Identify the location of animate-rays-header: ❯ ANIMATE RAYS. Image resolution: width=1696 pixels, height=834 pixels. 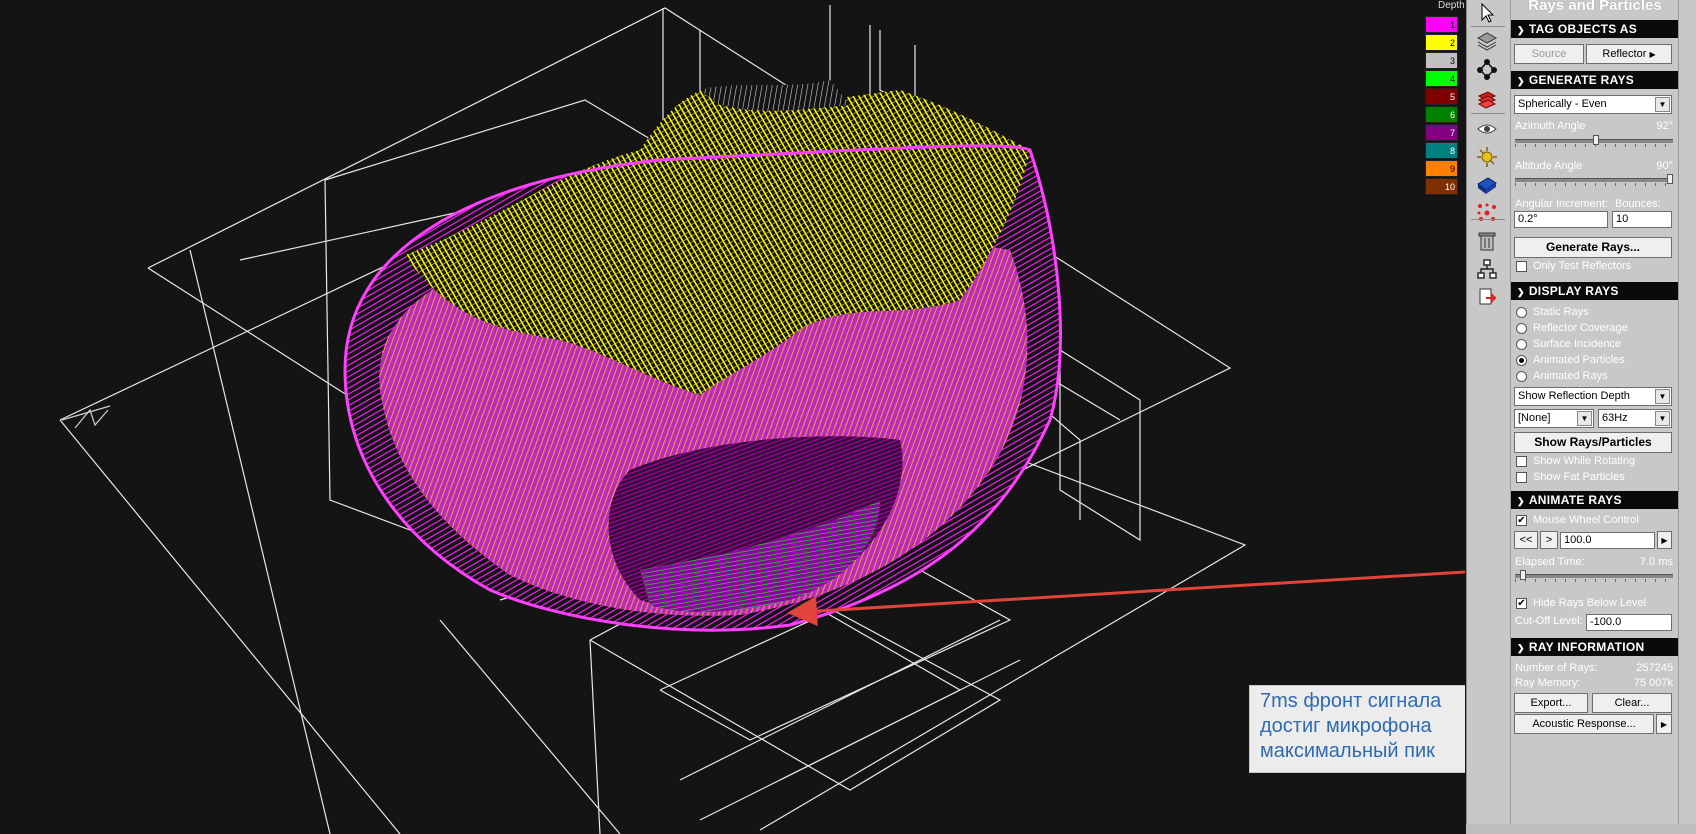
(1595, 500).